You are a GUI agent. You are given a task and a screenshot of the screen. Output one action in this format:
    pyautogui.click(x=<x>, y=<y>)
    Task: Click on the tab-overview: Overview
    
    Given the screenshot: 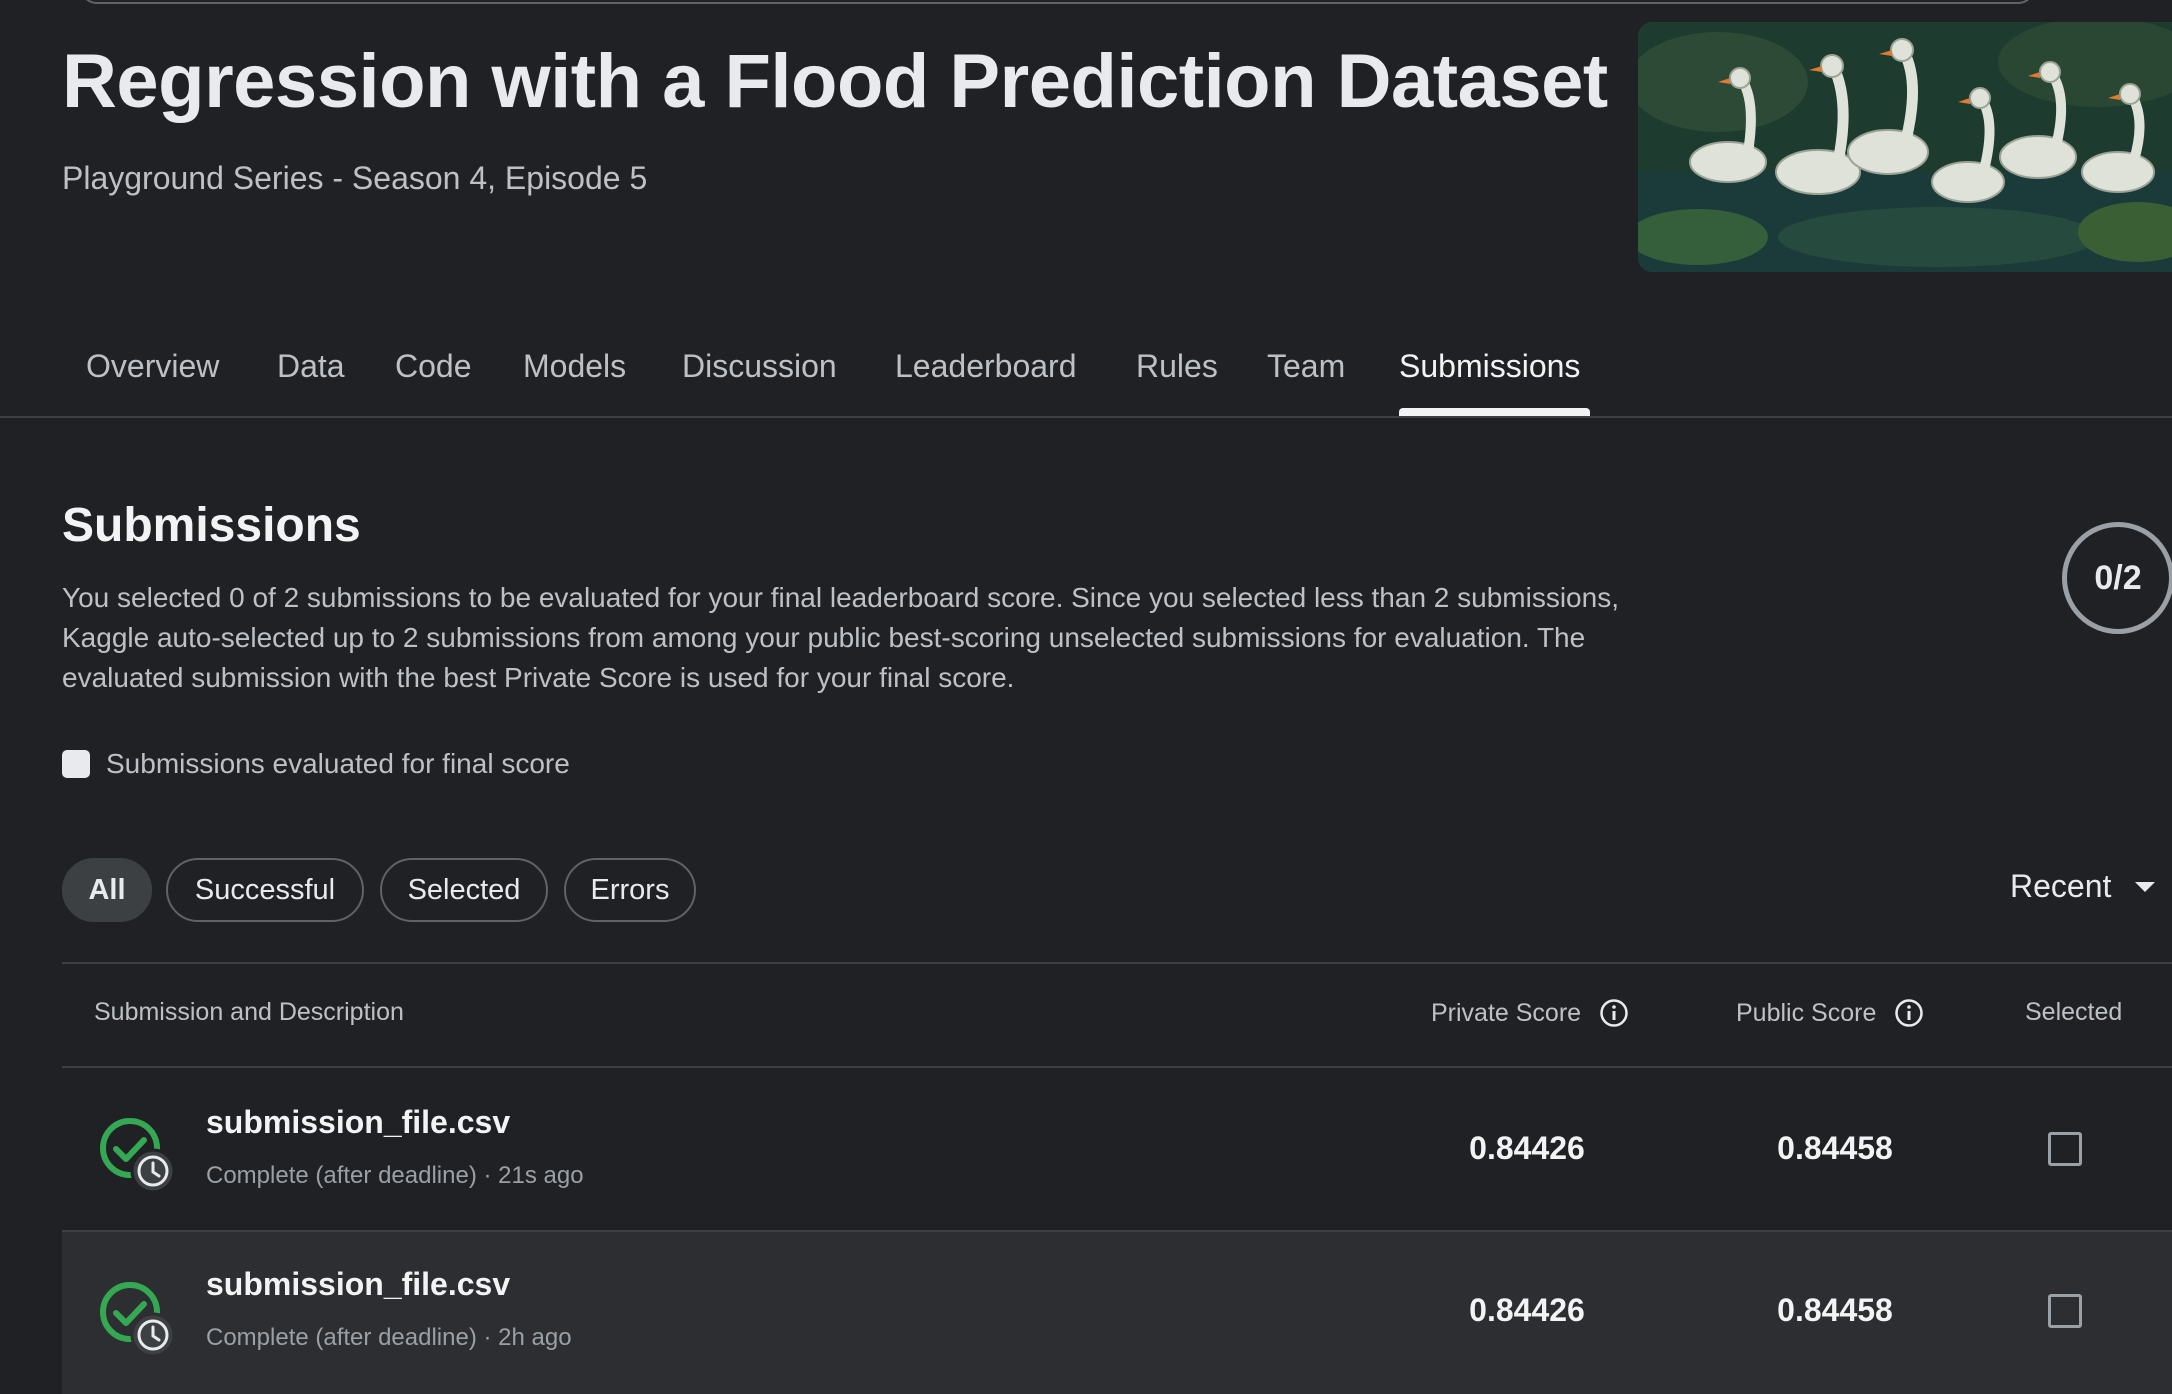 What is the action you would take?
    pyautogui.click(x=152, y=366)
    